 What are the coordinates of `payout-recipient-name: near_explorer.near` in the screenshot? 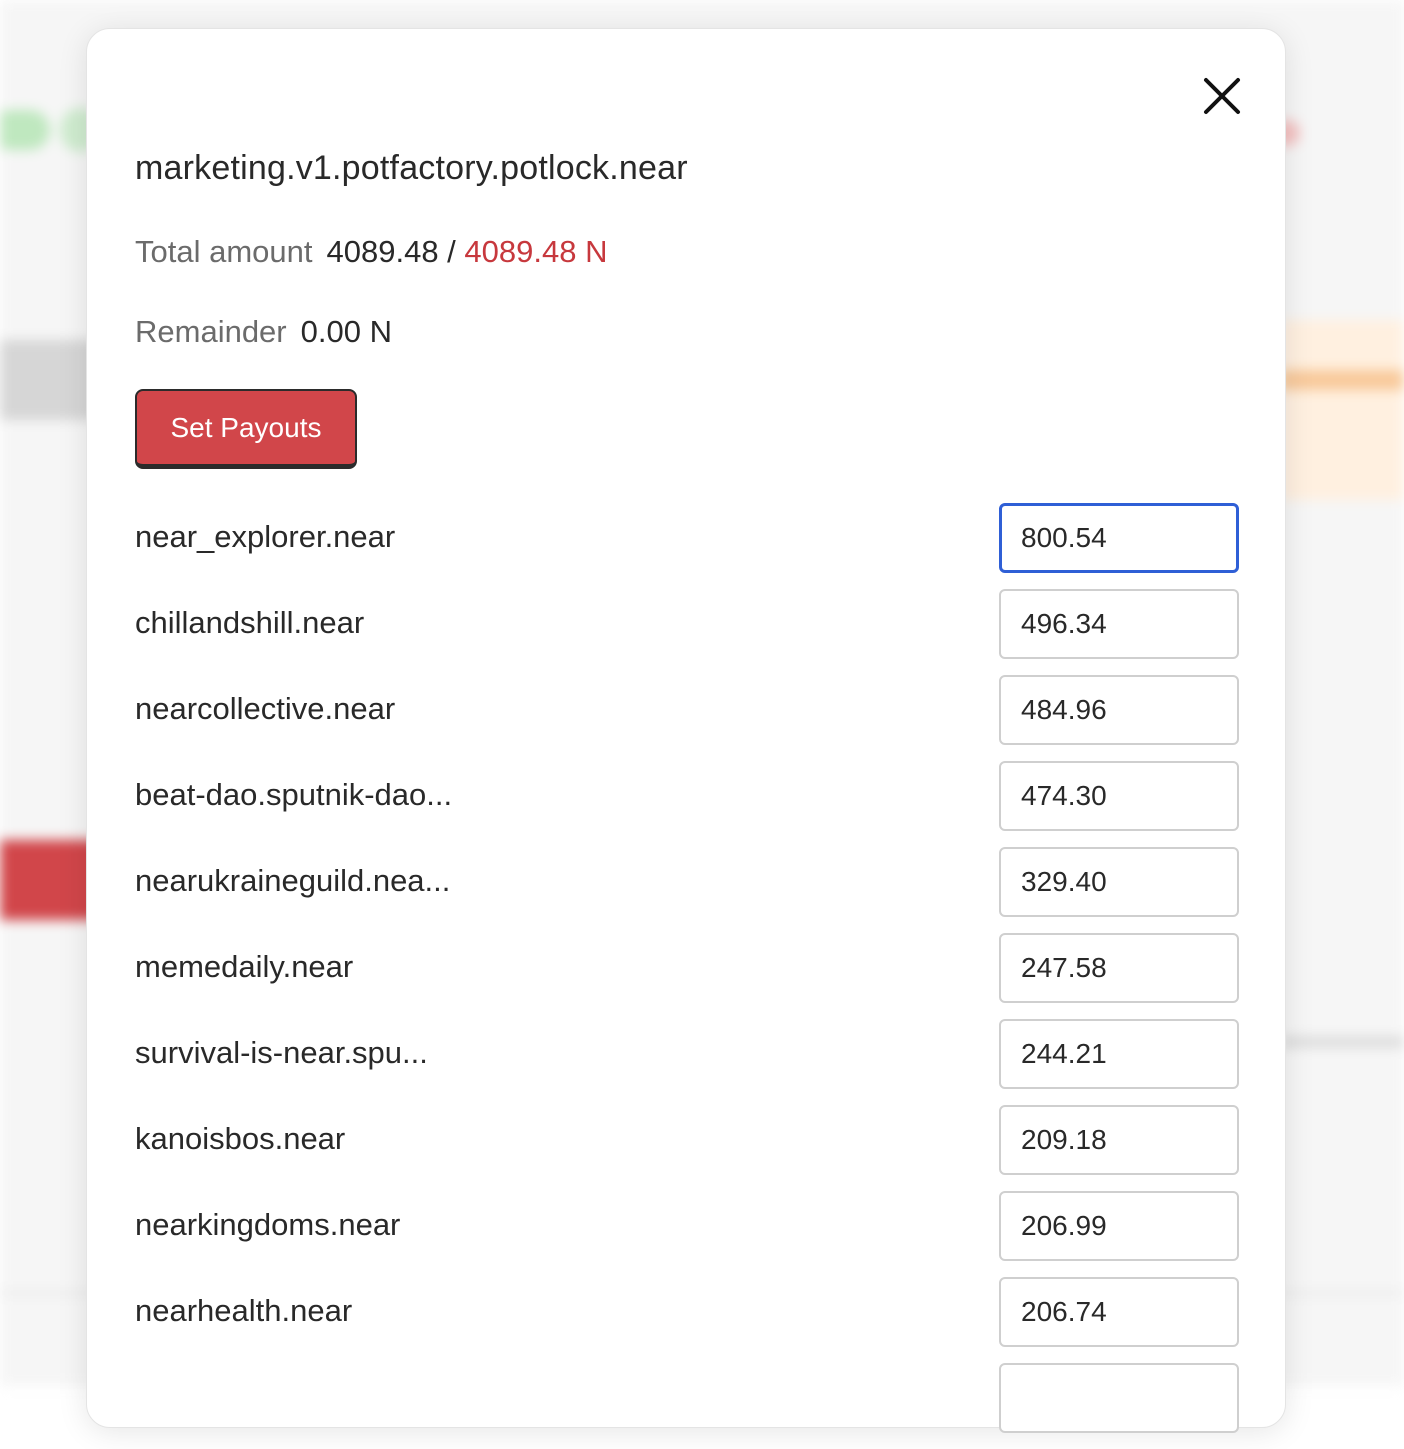 It's located at (265, 537).